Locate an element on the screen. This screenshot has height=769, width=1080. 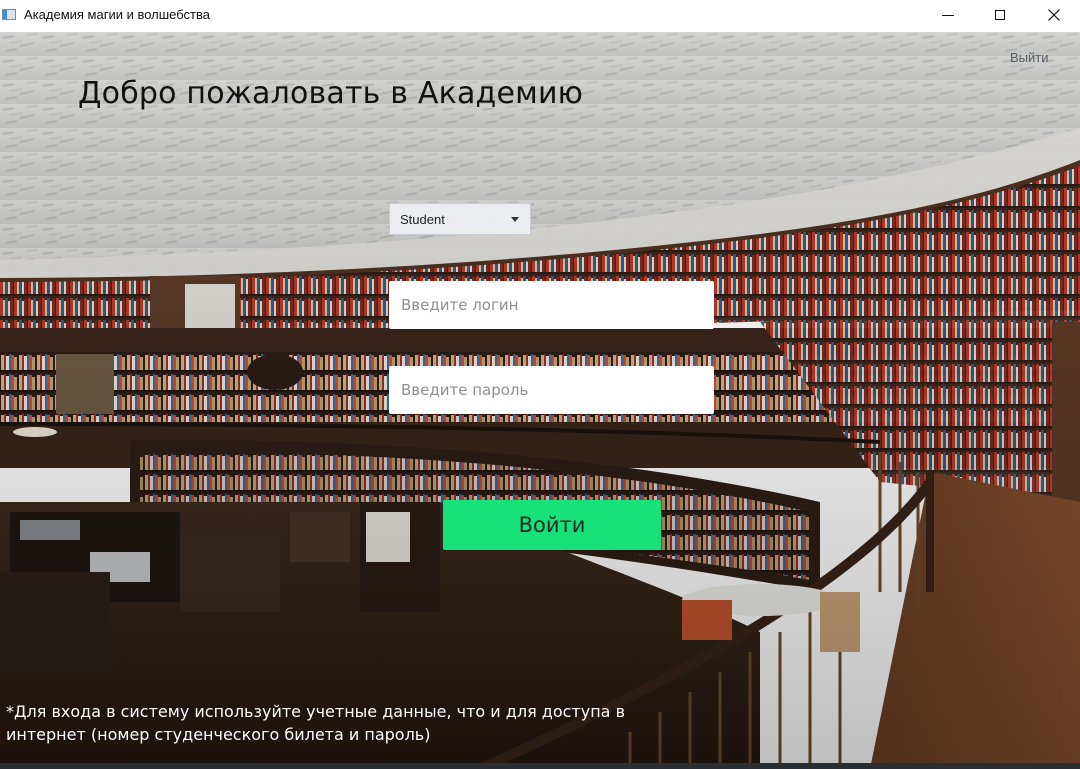
login-button: Войти is located at coordinates (552, 525).